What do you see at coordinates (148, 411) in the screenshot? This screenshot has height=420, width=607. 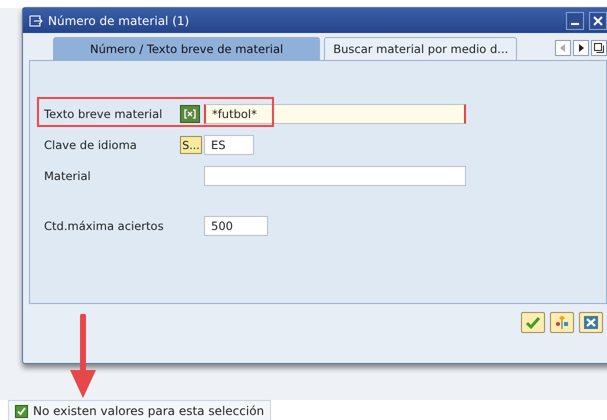 I see `status-message: No existen valores para esta selección` at bounding box center [148, 411].